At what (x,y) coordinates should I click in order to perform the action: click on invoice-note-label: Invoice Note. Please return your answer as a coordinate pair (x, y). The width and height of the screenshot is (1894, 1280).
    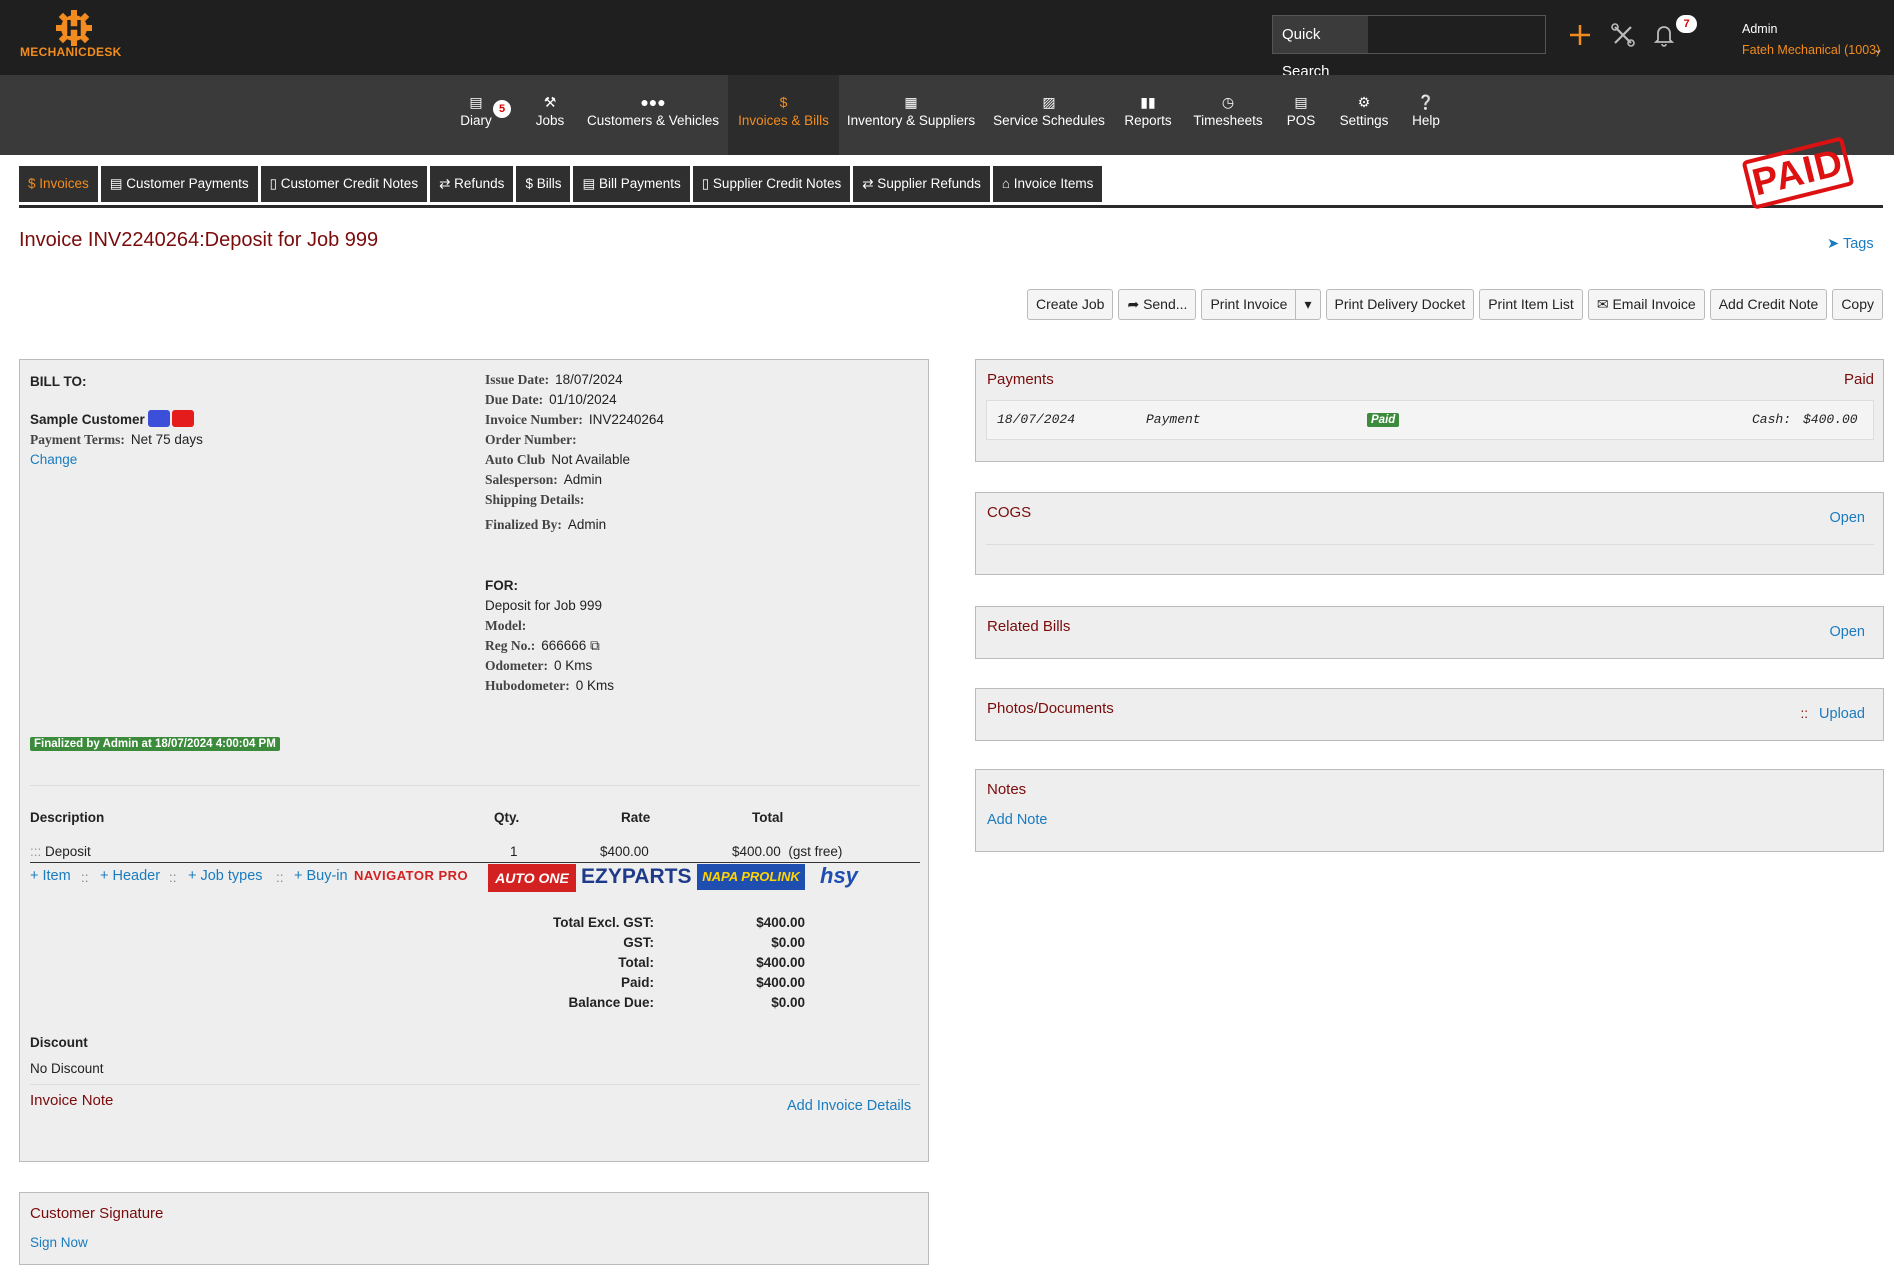
    Looking at the image, I should click on (72, 1100).